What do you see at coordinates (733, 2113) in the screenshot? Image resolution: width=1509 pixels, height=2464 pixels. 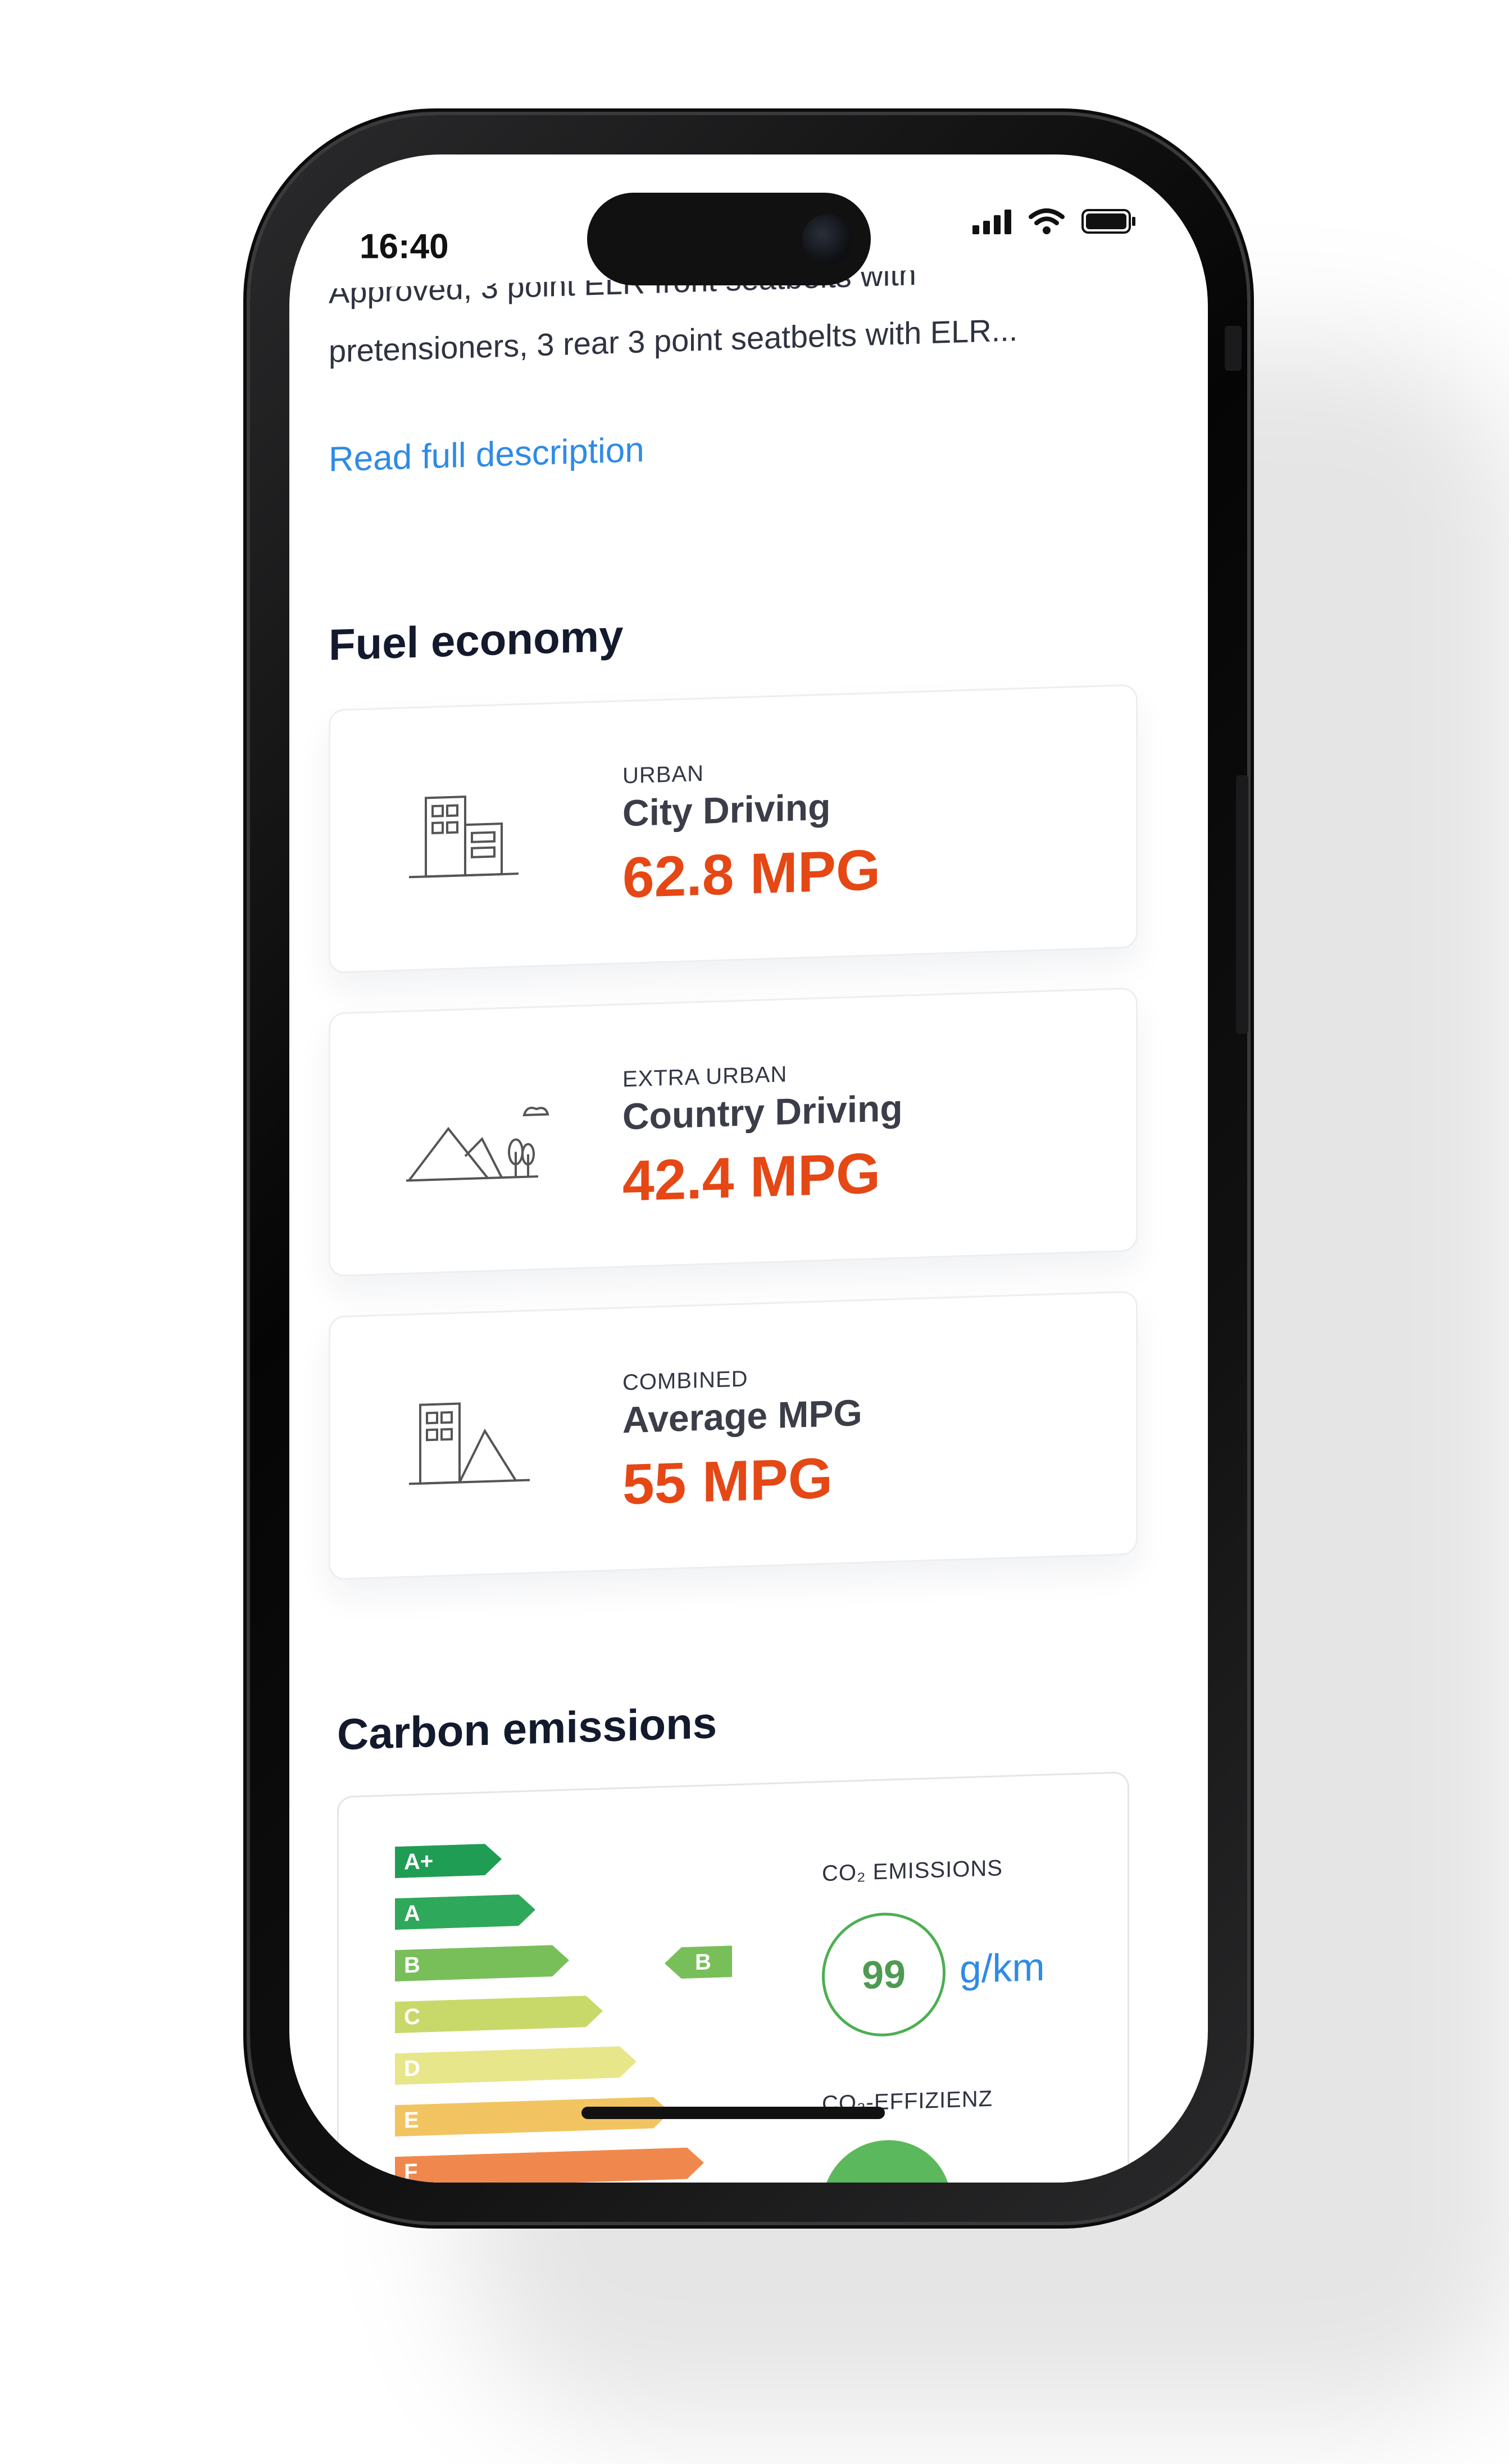 I see `home-indicator` at bounding box center [733, 2113].